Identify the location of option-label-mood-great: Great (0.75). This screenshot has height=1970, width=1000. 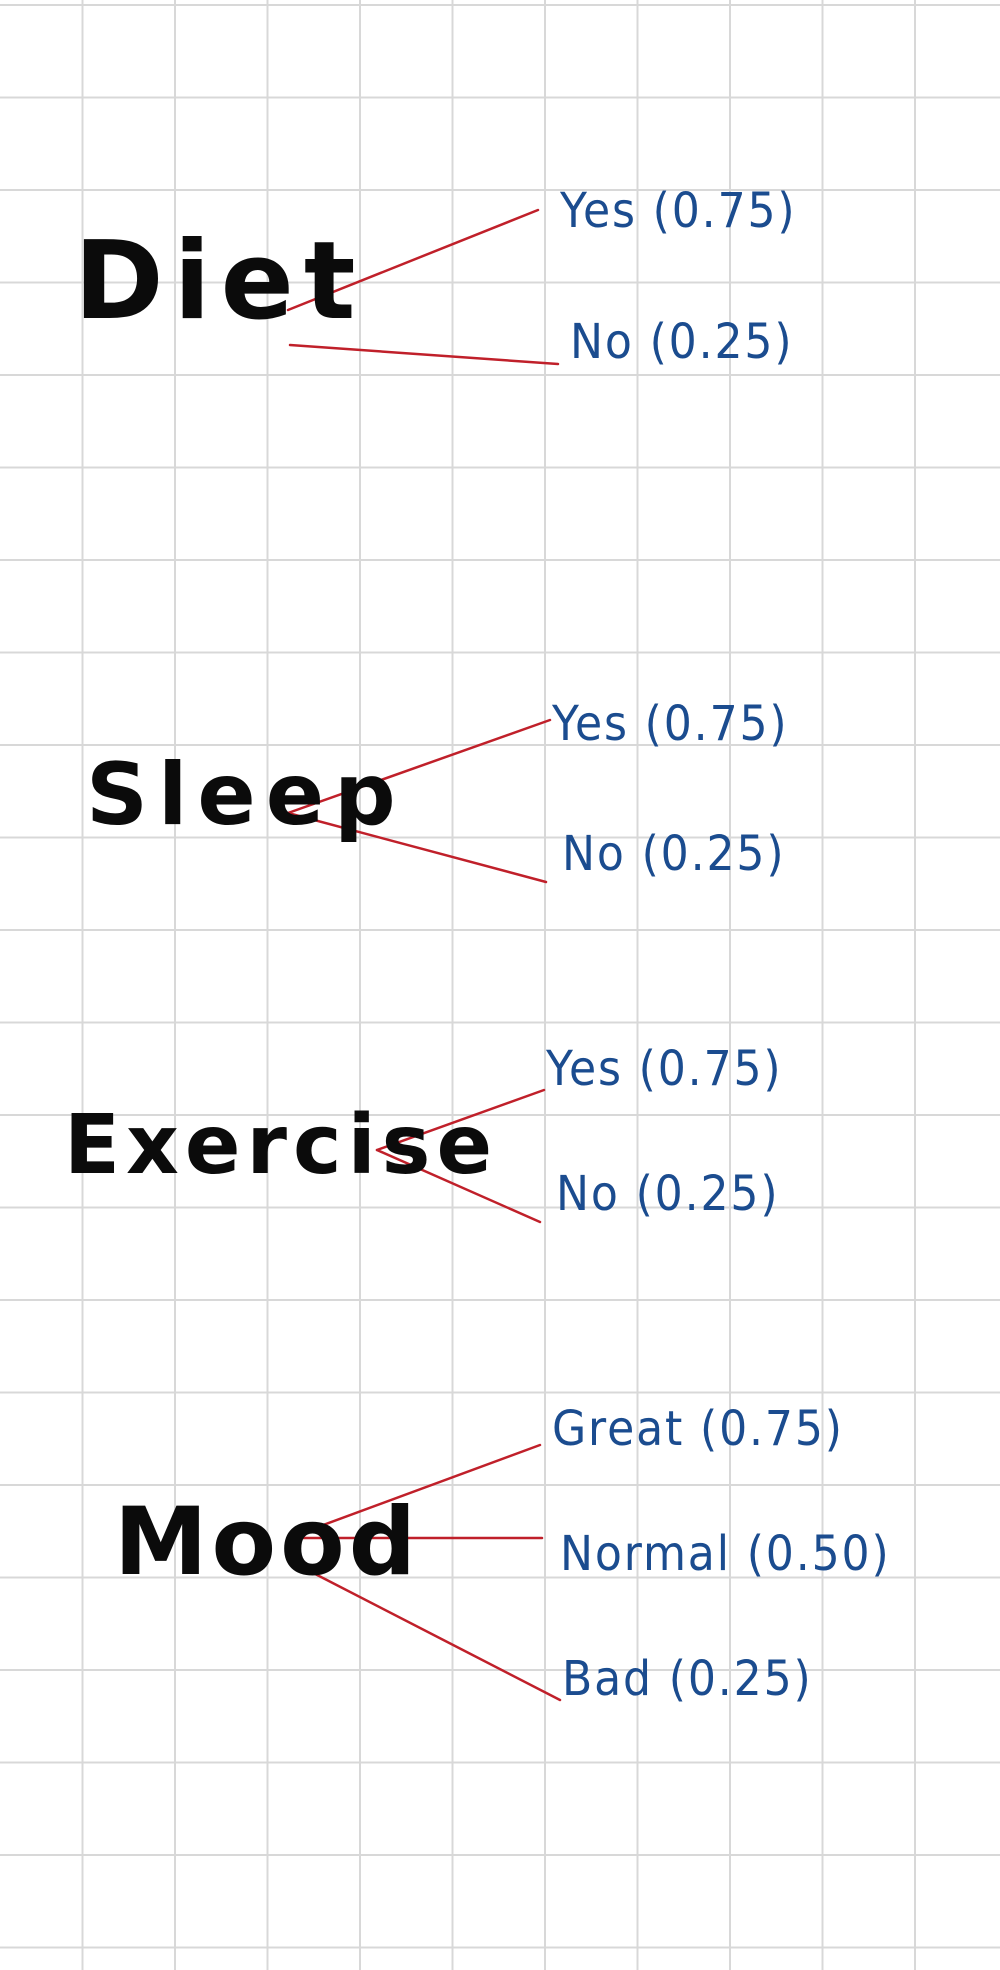
(698, 1429).